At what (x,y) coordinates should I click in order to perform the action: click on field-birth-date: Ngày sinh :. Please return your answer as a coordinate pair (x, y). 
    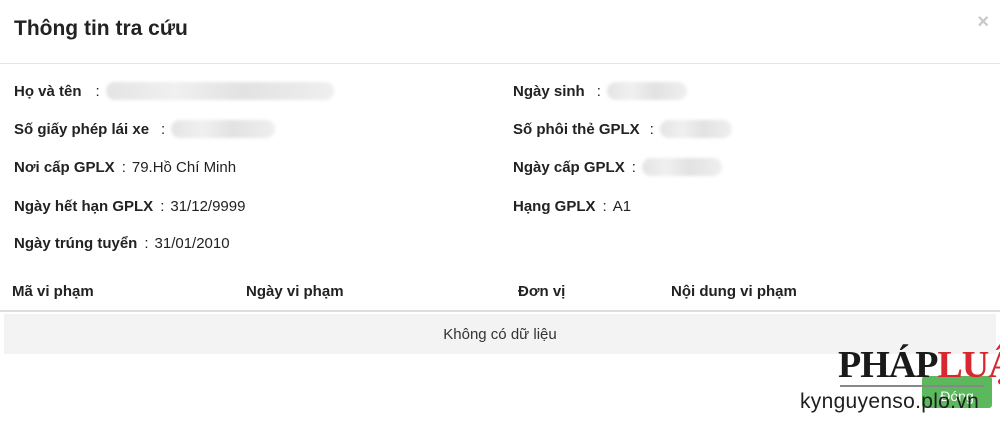
    Looking at the image, I should click on (600, 91).